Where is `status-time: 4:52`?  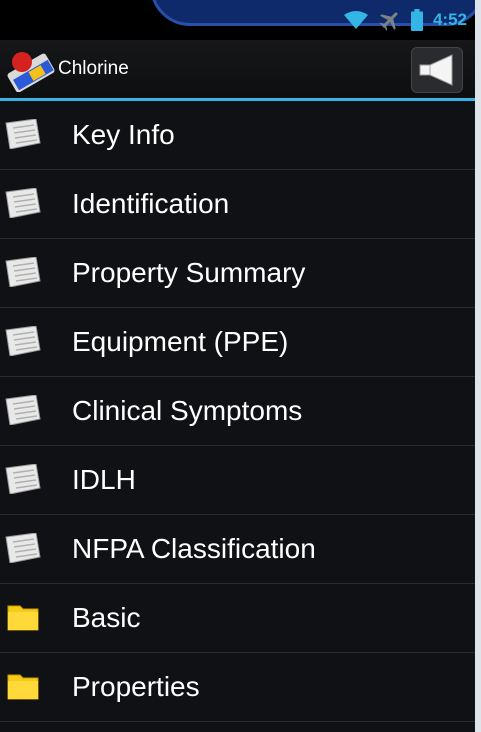 status-time: 4:52 is located at coordinates (449, 19).